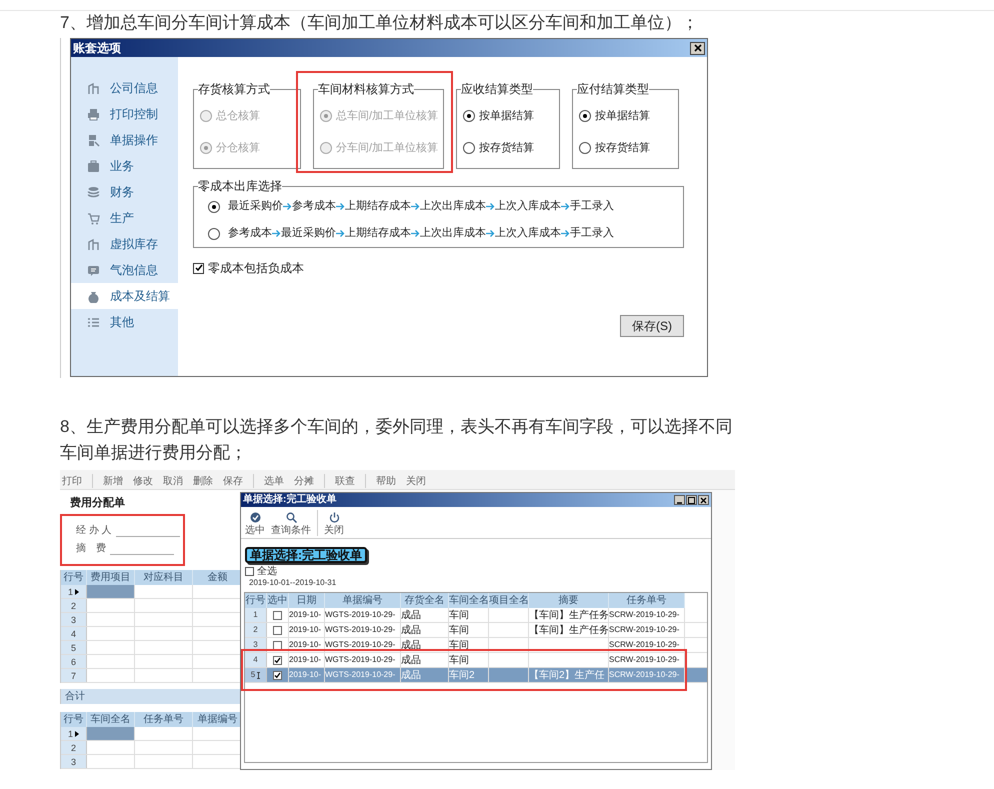 The width and height of the screenshot is (994, 789). I want to click on maximize-icon, so click(691, 500).